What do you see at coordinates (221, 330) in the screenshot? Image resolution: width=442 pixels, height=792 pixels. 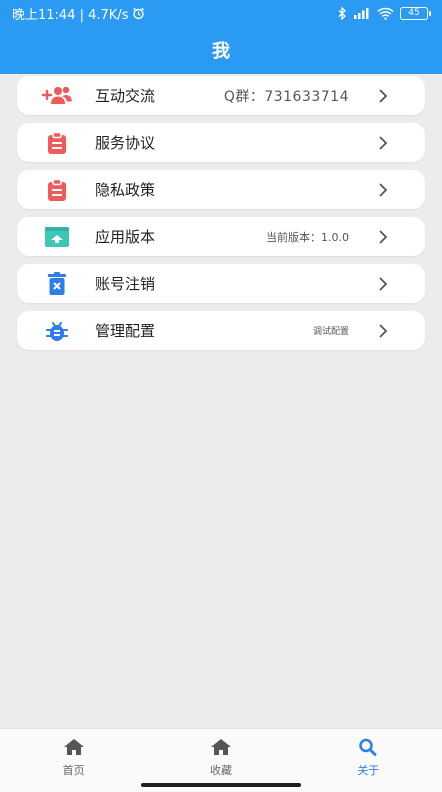 I see `menu-item-admin-config: 管理配置 调试配置` at bounding box center [221, 330].